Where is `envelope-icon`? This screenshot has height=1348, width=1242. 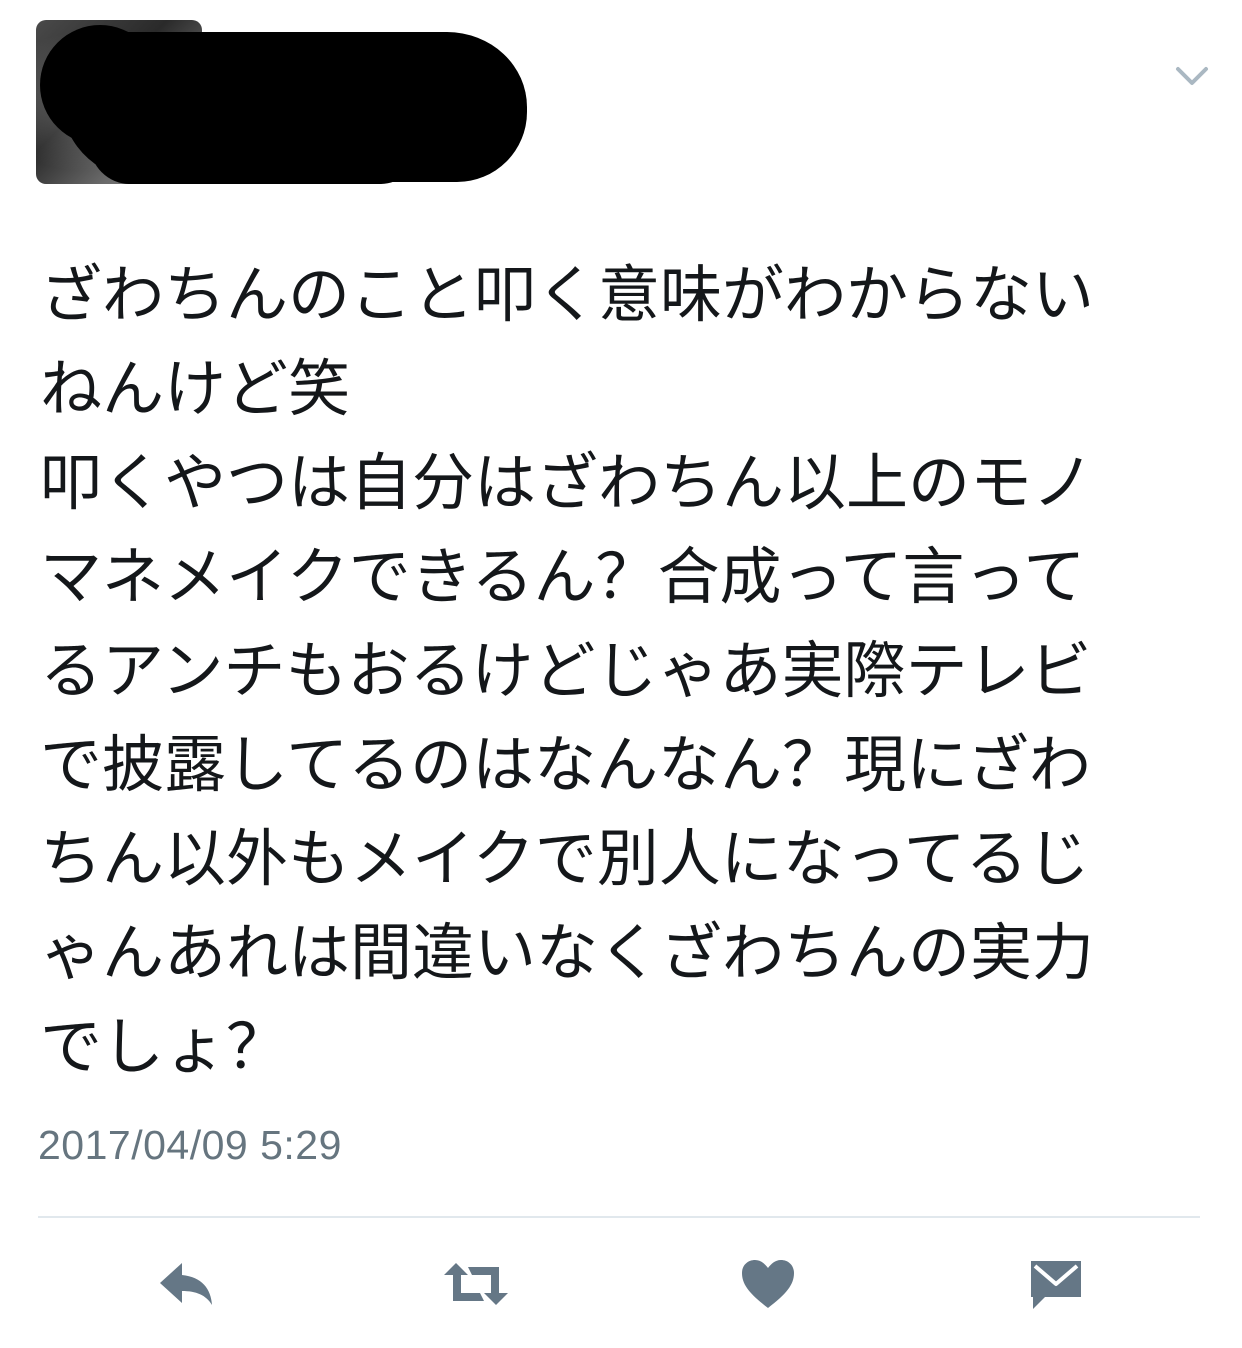 envelope-icon is located at coordinates (1056, 1284).